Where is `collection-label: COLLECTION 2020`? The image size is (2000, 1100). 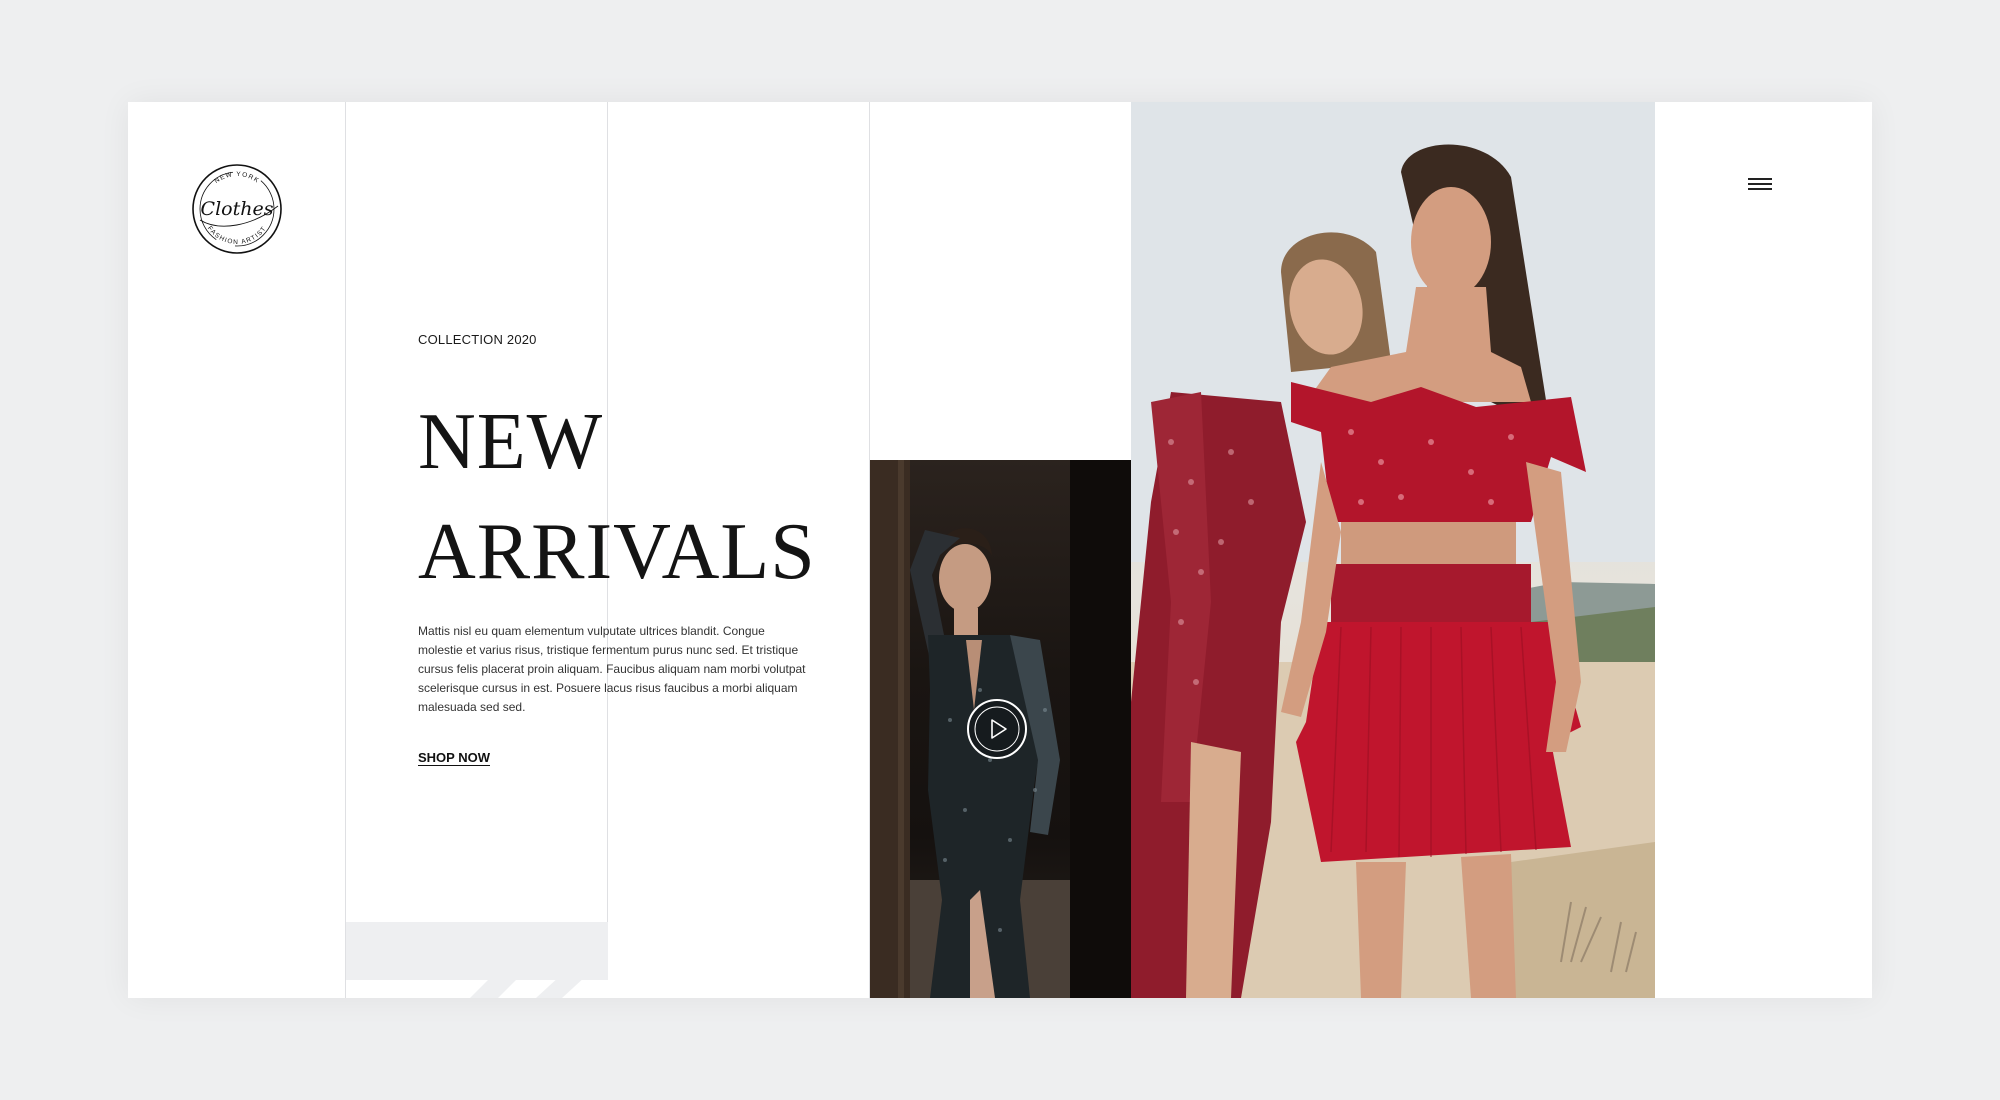
collection-label: COLLECTION 2020 is located at coordinates (477, 339).